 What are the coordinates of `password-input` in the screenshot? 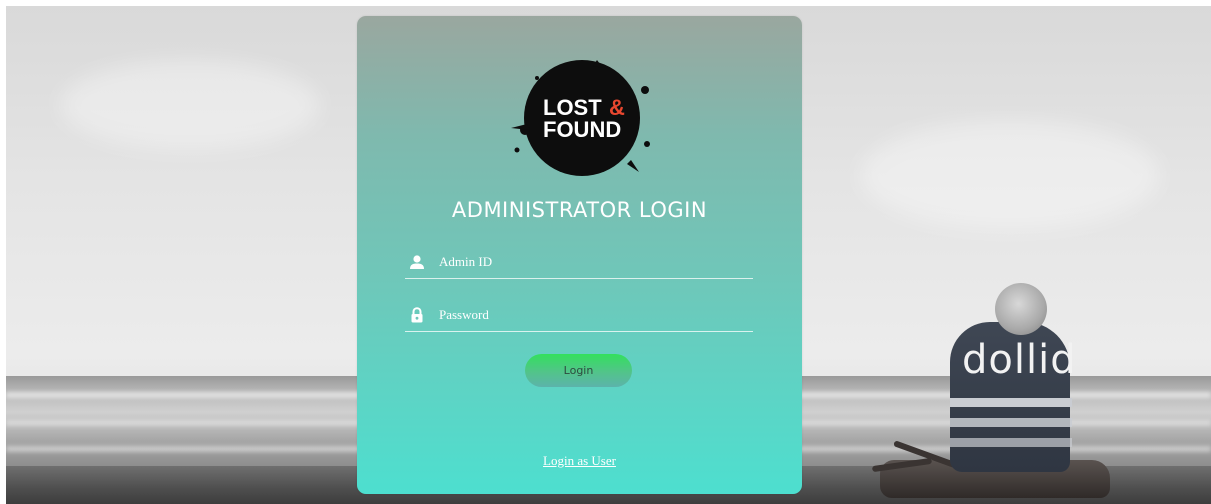 It's located at (589, 315).